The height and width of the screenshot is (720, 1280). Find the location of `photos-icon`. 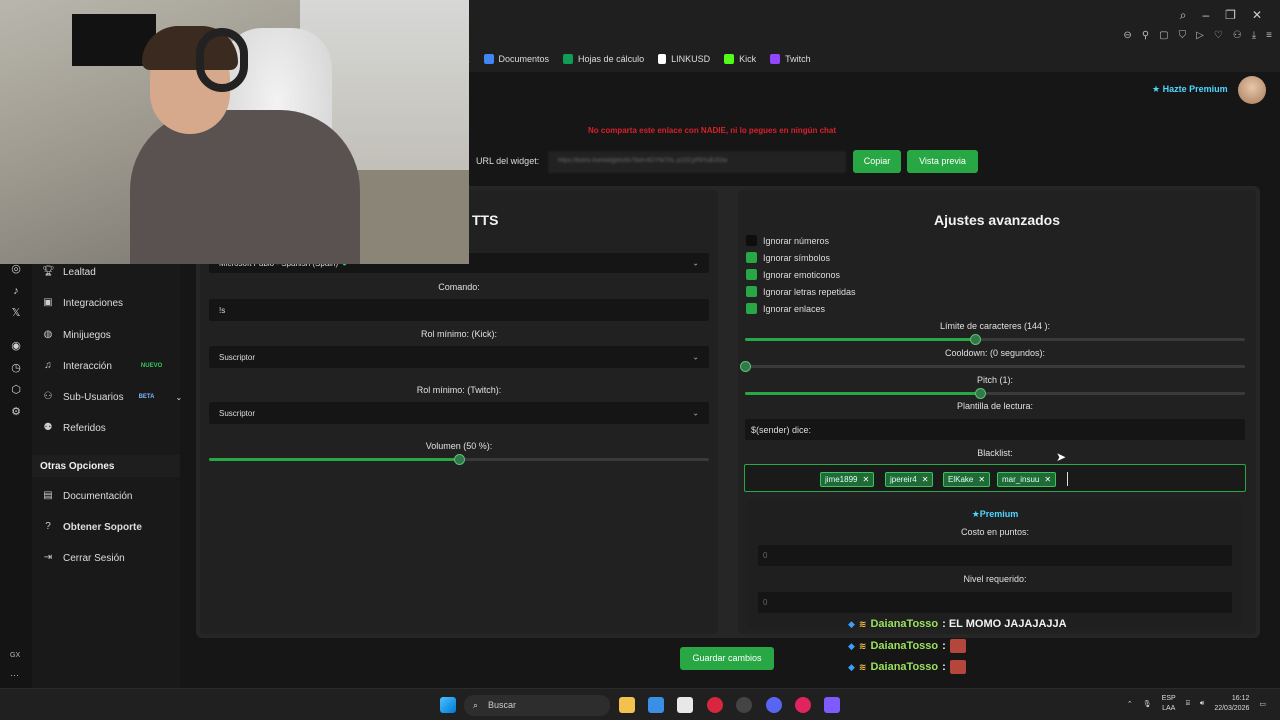

photos-icon is located at coordinates (656, 705).